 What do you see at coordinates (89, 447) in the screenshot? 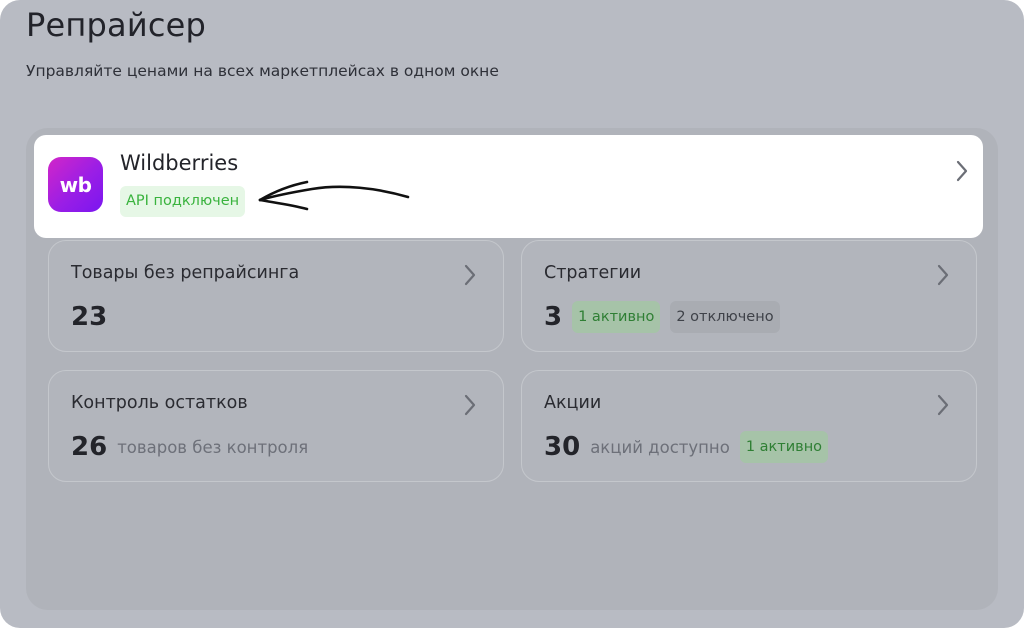
I see `stock-count: 26` at bounding box center [89, 447].